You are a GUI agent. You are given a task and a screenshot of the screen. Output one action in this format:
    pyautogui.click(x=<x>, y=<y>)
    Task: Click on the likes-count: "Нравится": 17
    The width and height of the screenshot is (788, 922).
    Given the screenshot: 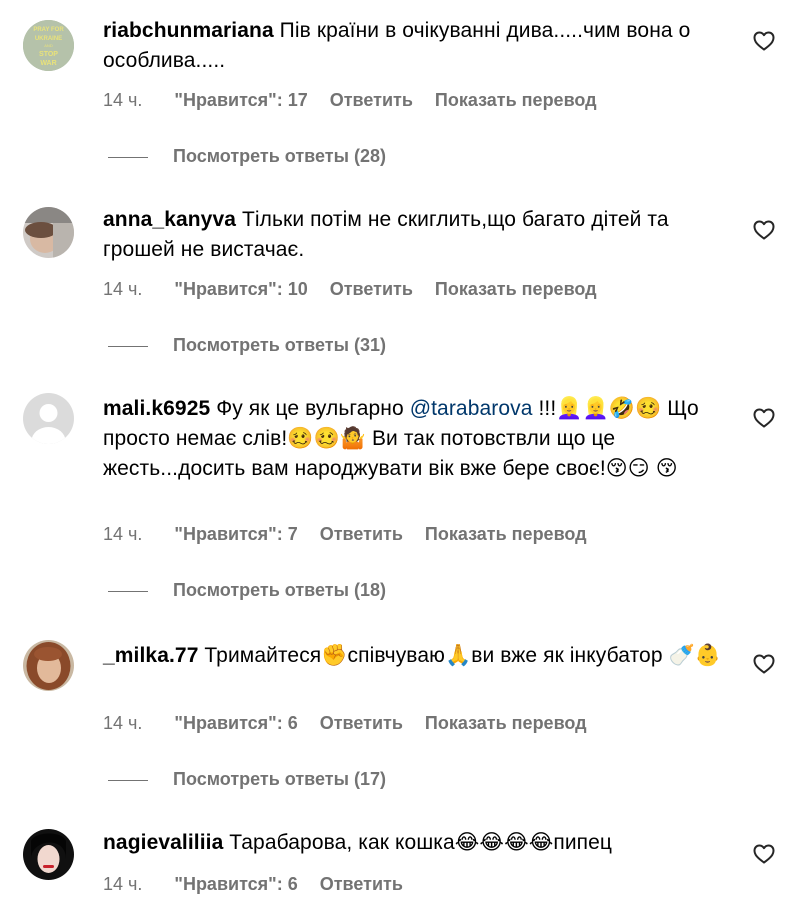 What is the action you would take?
    pyautogui.click(x=240, y=100)
    